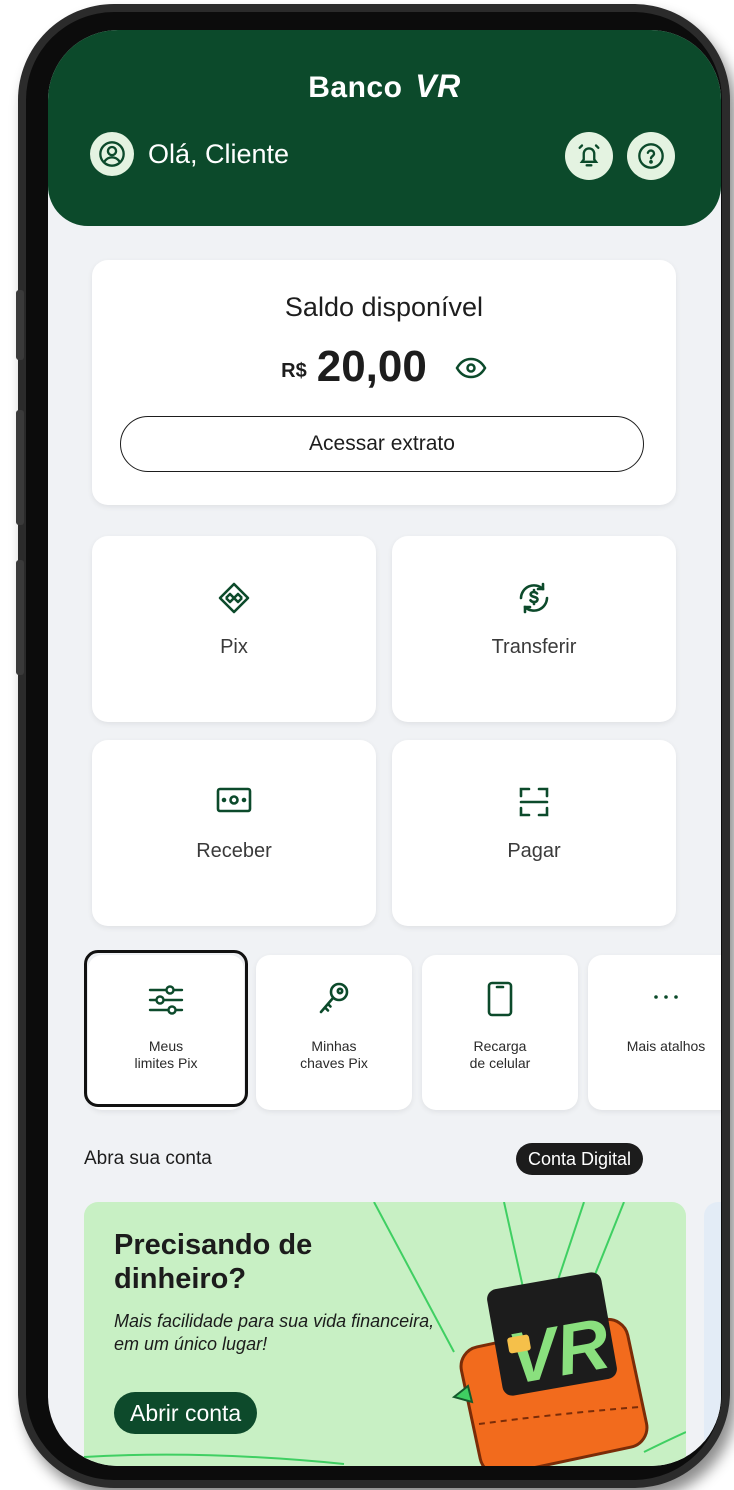 This screenshot has height=1490, width=734. I want to click on balance-row: R$ 20,00, so click(384, 367).